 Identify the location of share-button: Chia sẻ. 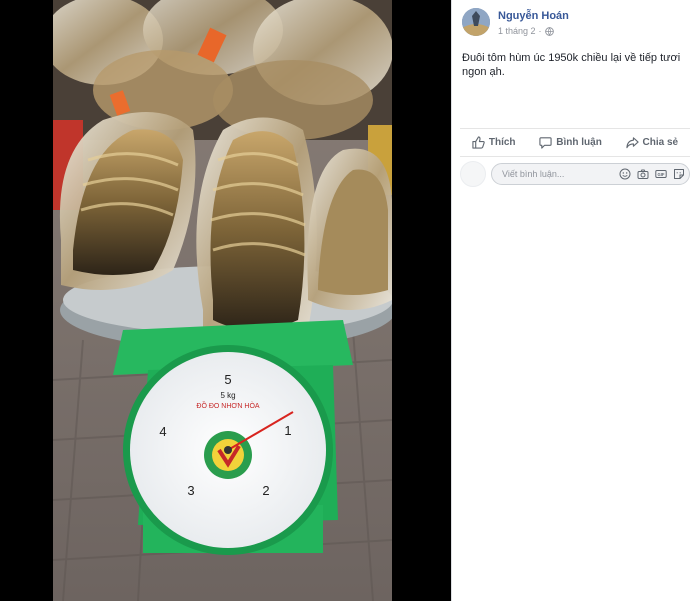
(652, 142).